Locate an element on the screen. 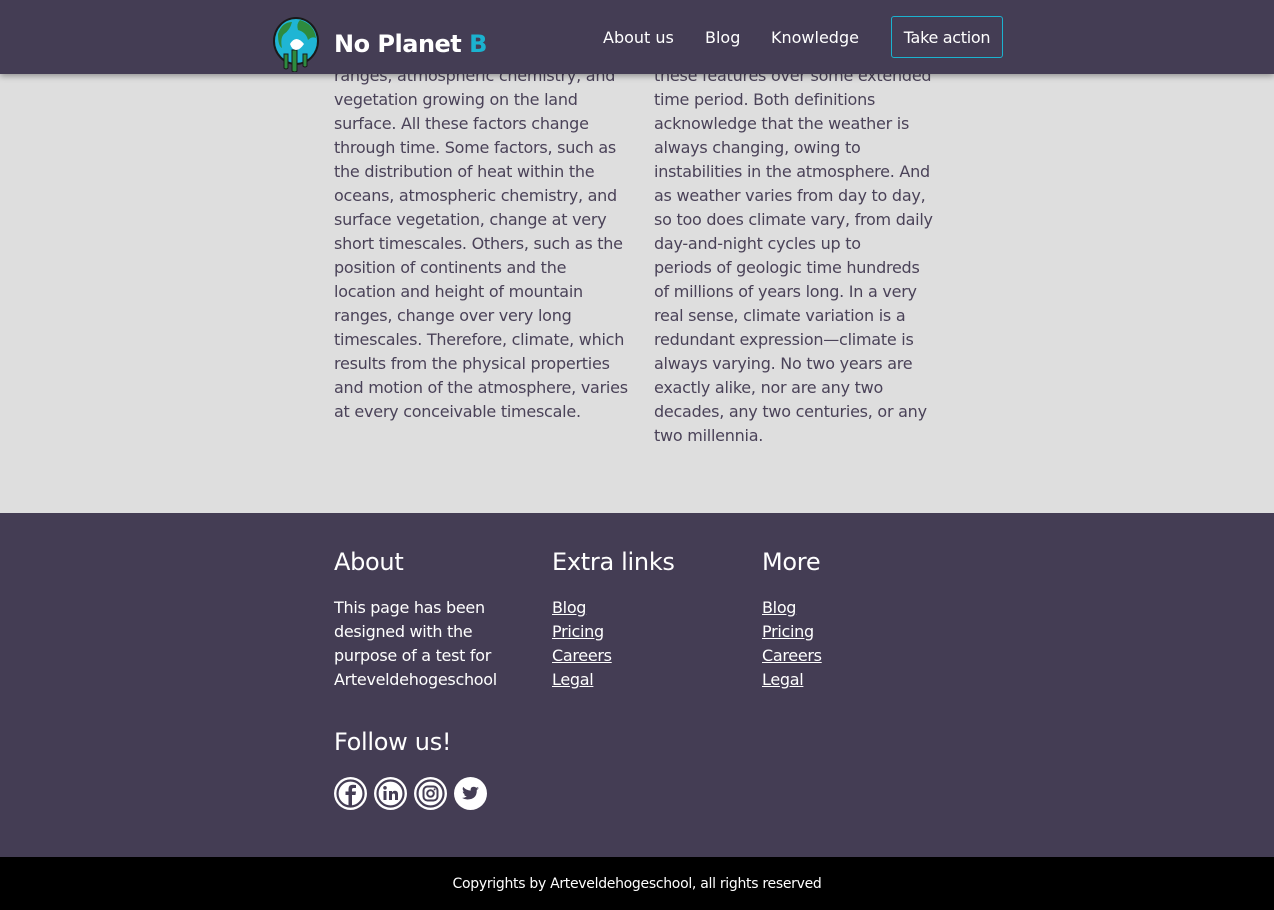 This screenshot has width=1274, height=910. nav-about-us: About us is located at coordinates (638, 37).